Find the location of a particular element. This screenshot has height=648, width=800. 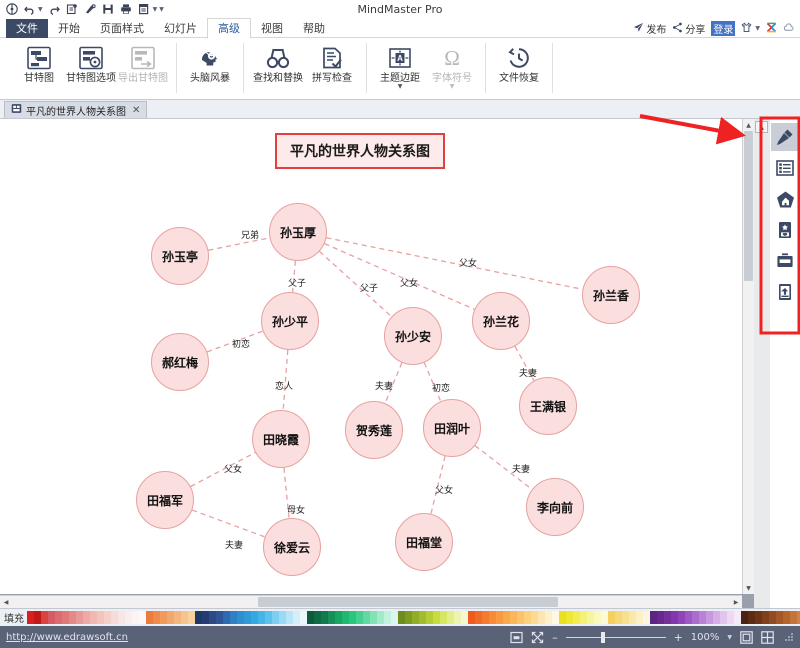

shirt-dropdown-icon: ▼ is located at coordinates (757, 28).